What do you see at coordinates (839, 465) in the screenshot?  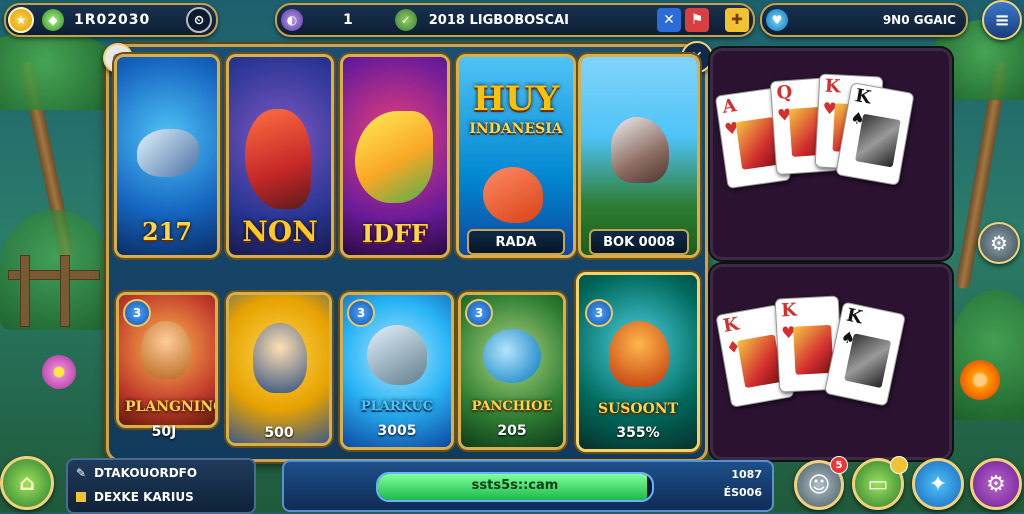 I see `notification-badge: 5` at bounding box center [839, 465].